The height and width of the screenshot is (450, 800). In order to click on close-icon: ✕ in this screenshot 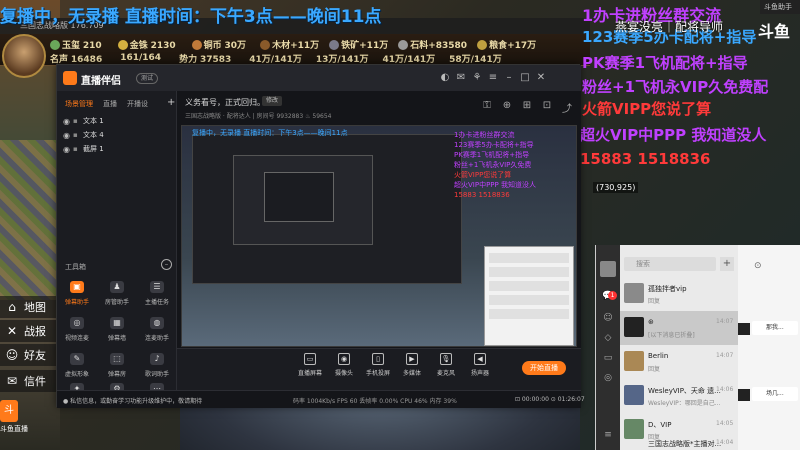, I will do `click(541, 77)`.